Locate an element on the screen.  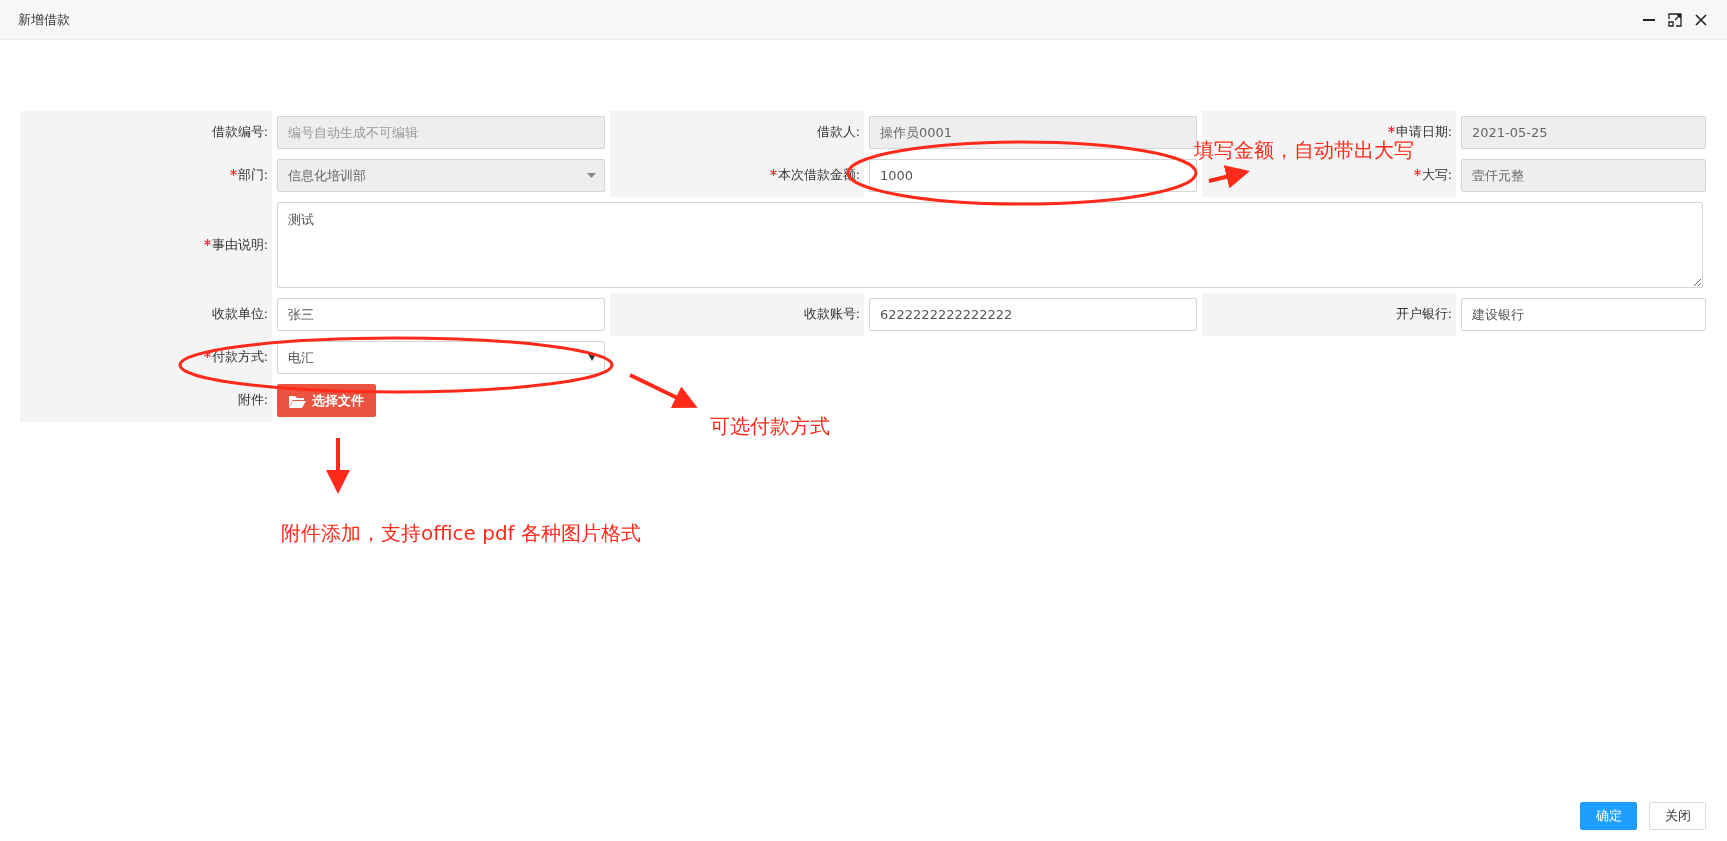
maximize-icon is located at coordinates (1675, 19).